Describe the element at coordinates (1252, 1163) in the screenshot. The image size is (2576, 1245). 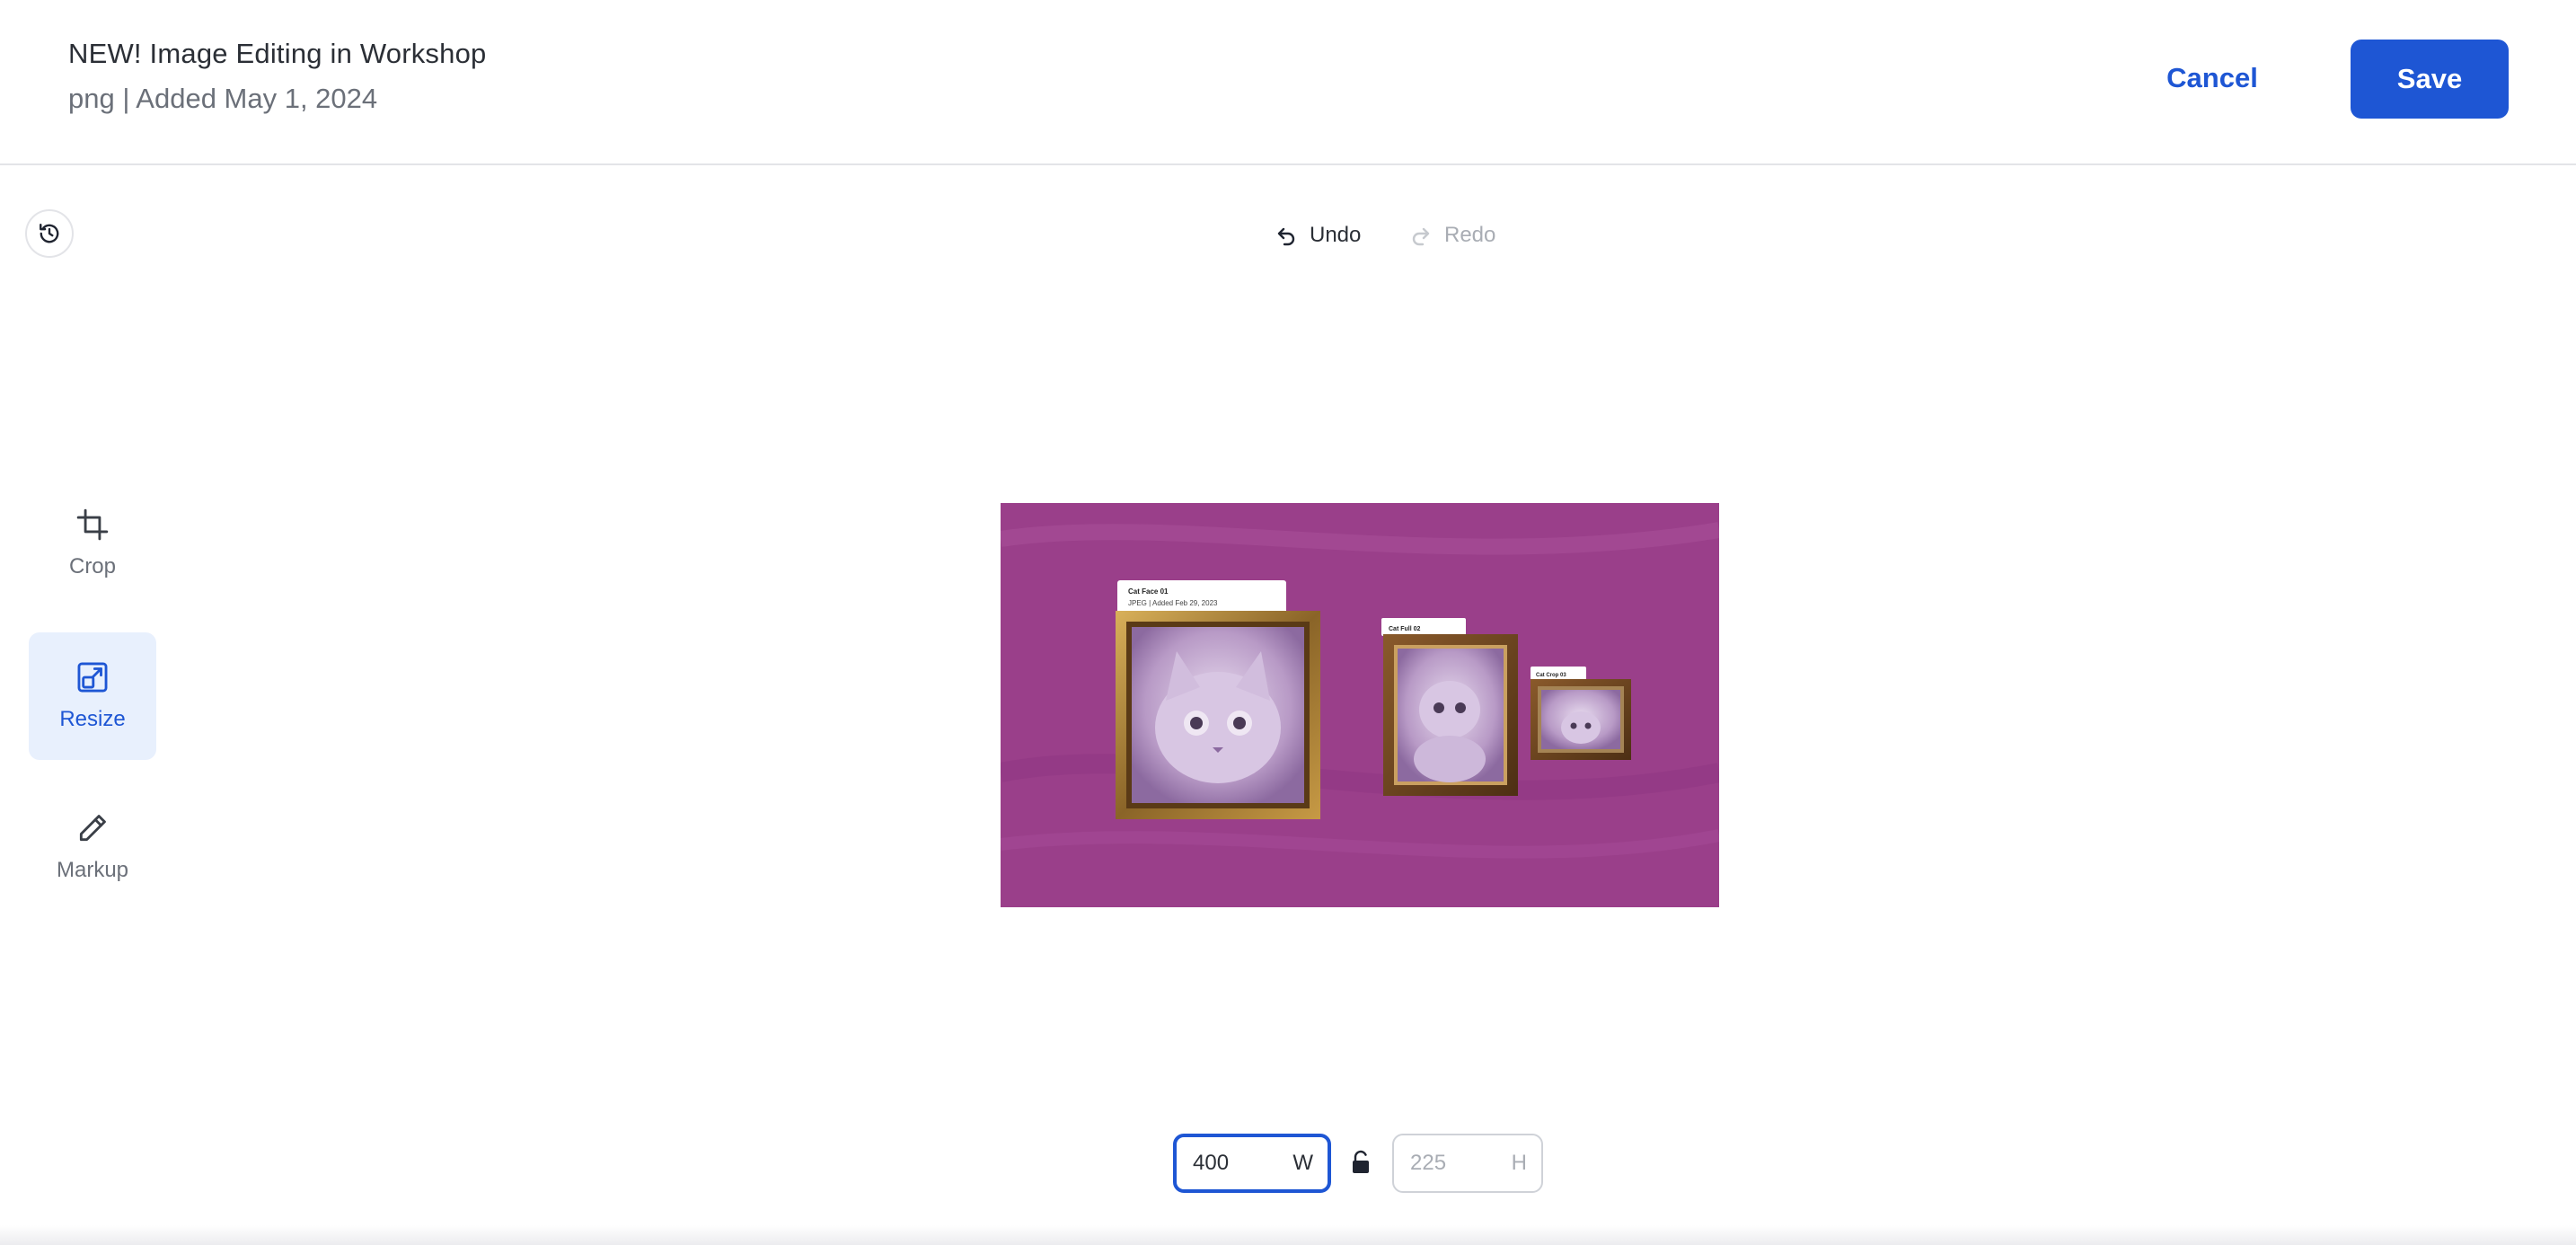
I see `width-input: 400 W` at that location.